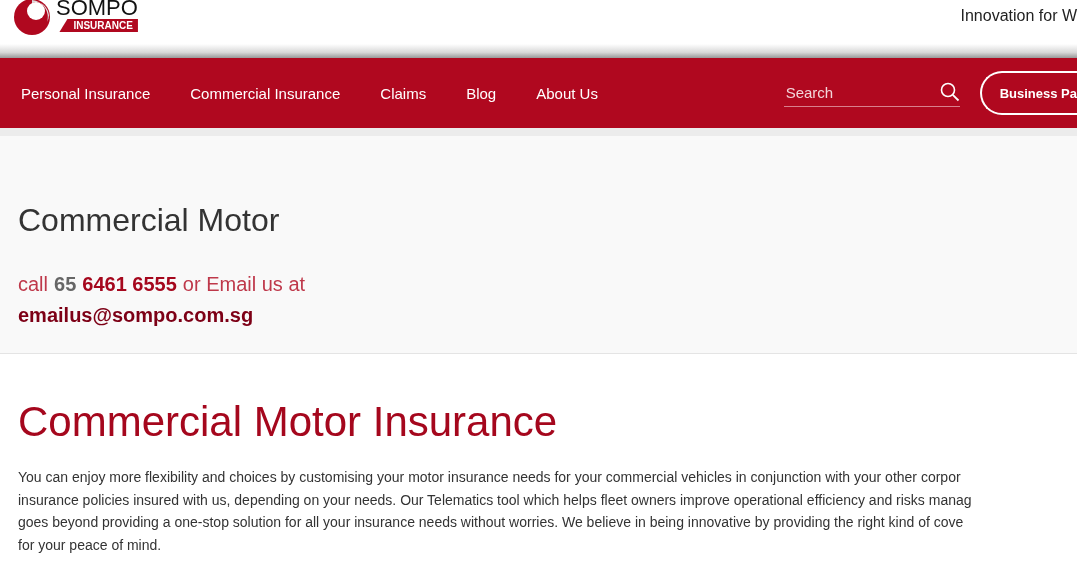 Image resolution: width=1077 pixels, height=579 pixels. What do you see at coordinates (149, 220) in the screenshot?
I see `page-title: Commercial Motor` at bounding box center [149, 220].